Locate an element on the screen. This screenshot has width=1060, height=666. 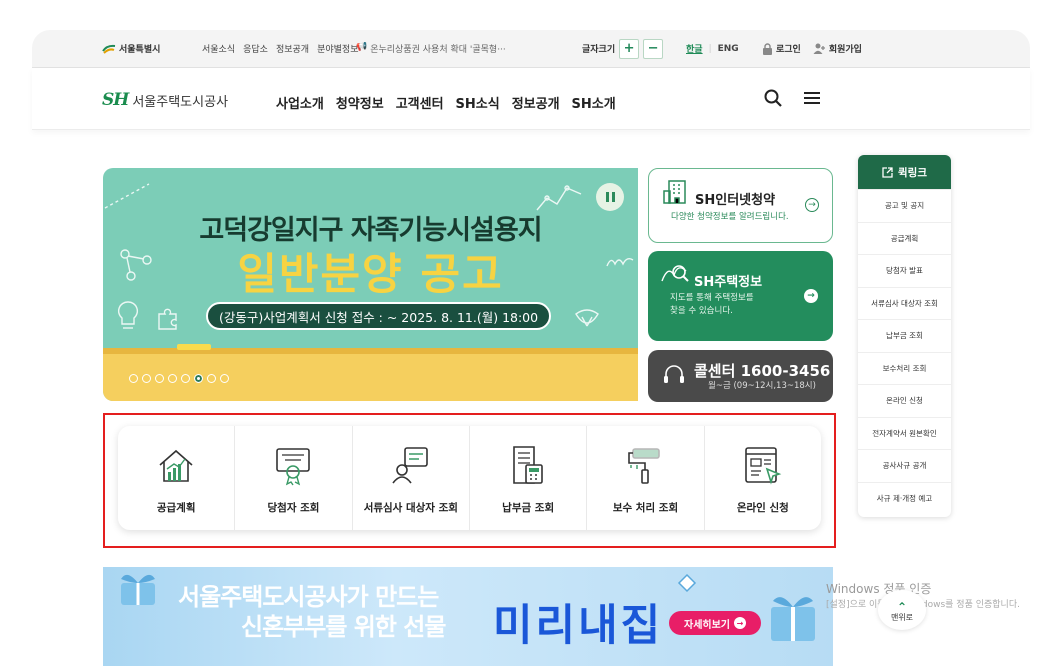
quick-link-payment: 납부금 조회 is located at coordinates (904, 335).